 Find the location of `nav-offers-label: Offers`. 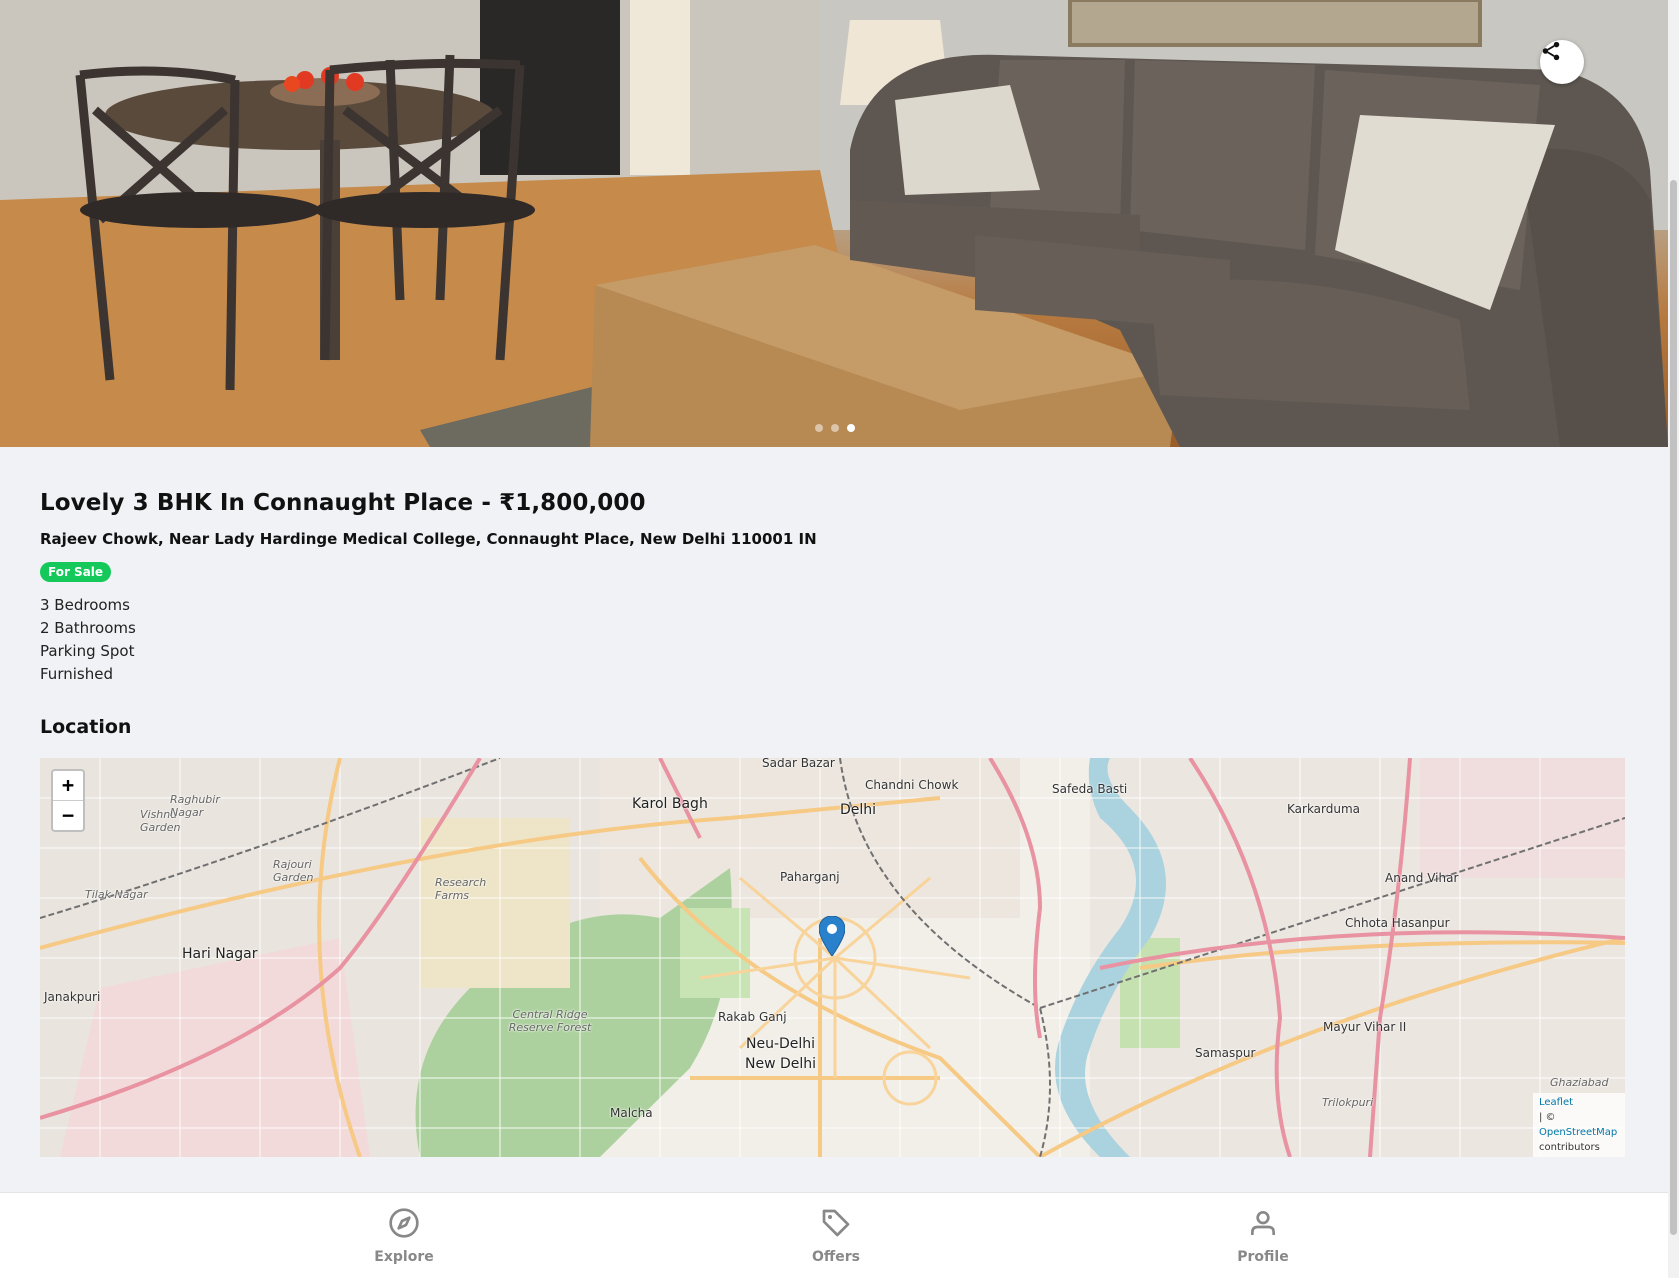

nav-offers-label: Offers is located at coordinates (836, 1257).